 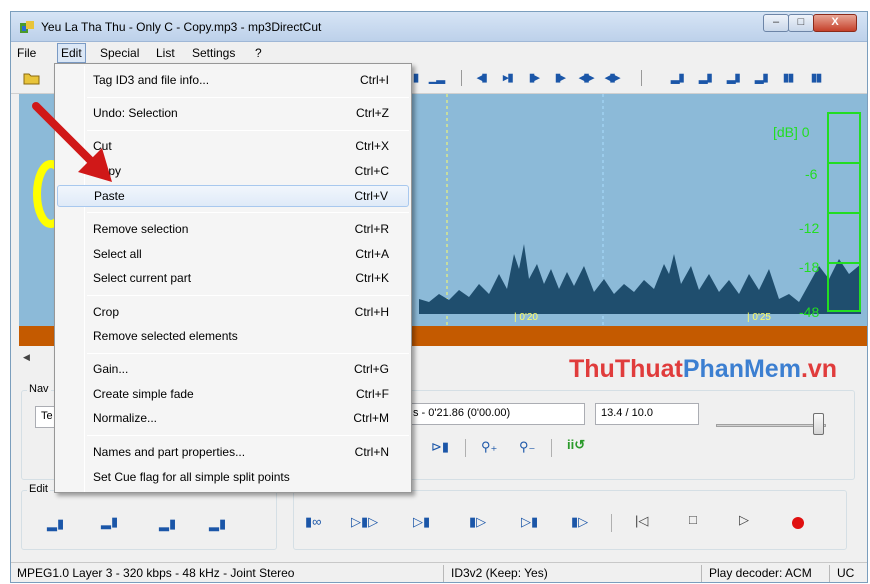 What do you see at coordinates (759, 317) in the screenshot?
I see `time-marker-label: | 0'25` at bounding box center [759, 317].